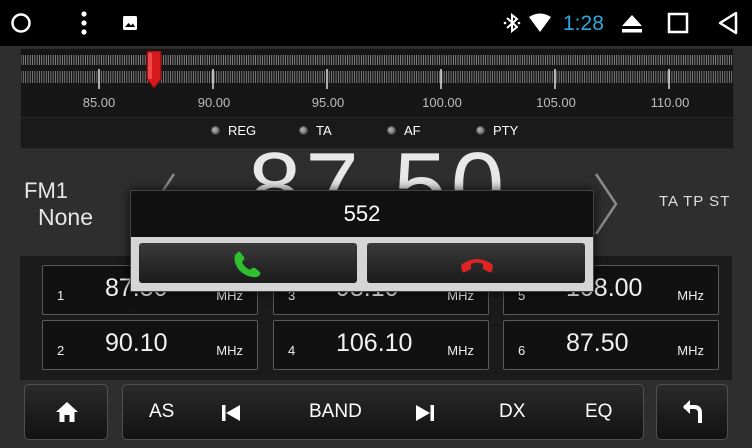 The width and height of the screenshot is (752, 448). Describe the element at coordinates (335, 412) in the screenshot. I see `band-button: BAND` at that location.